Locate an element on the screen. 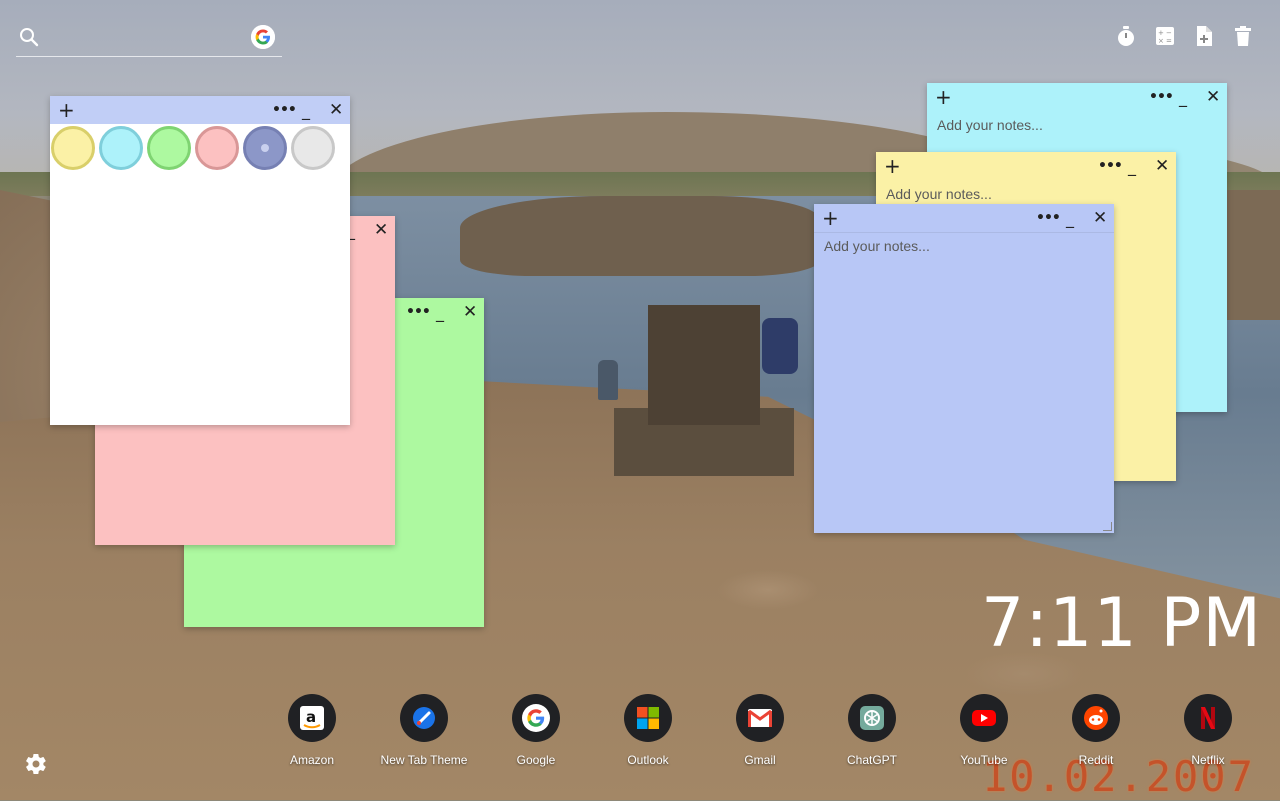  color-swatch-pink is located at coordinates (217, 148).